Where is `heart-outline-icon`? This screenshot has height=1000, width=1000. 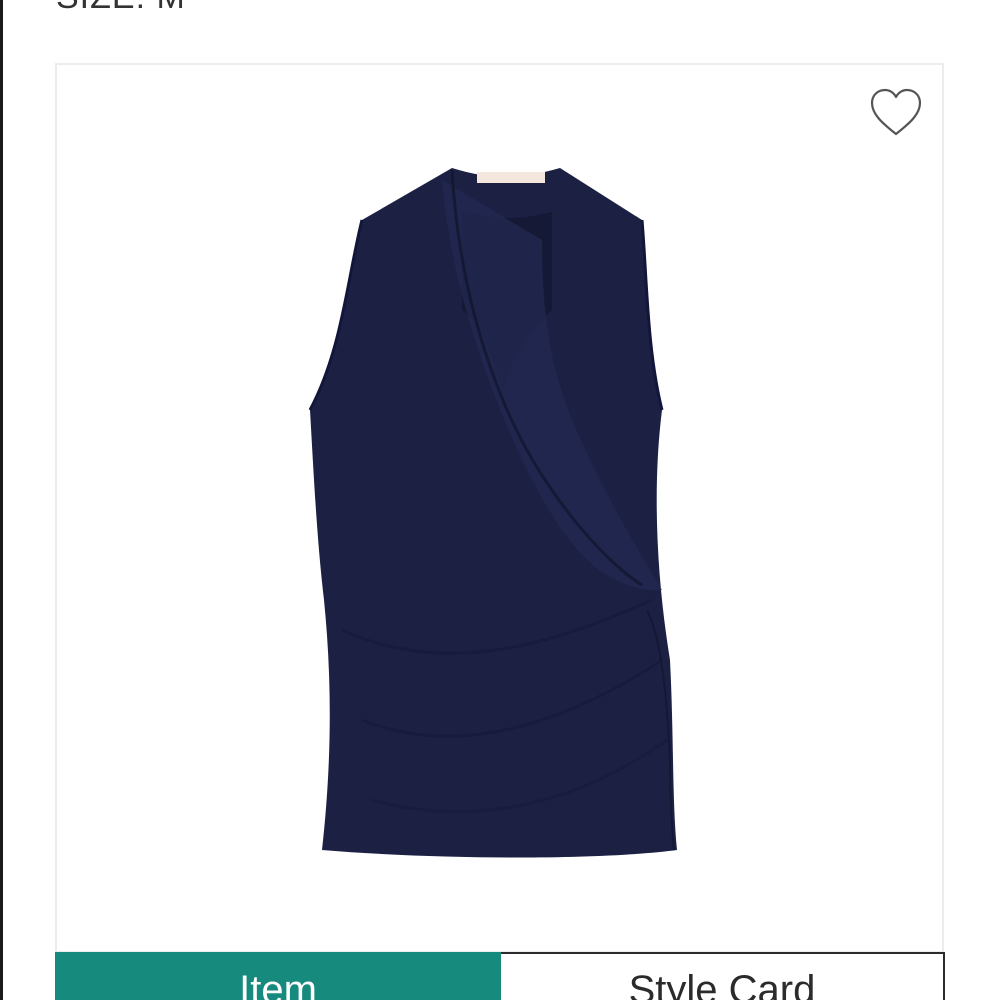 heart-outline-icon is located at coordinates (896, 112).